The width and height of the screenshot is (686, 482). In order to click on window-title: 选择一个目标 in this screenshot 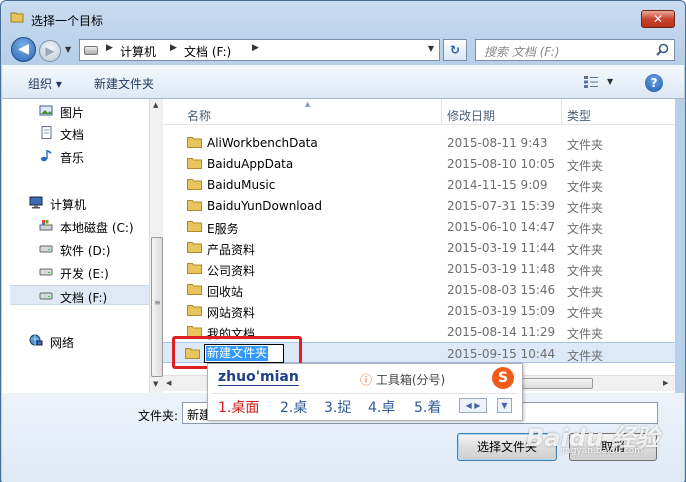, I will do `click(67, 21)`.